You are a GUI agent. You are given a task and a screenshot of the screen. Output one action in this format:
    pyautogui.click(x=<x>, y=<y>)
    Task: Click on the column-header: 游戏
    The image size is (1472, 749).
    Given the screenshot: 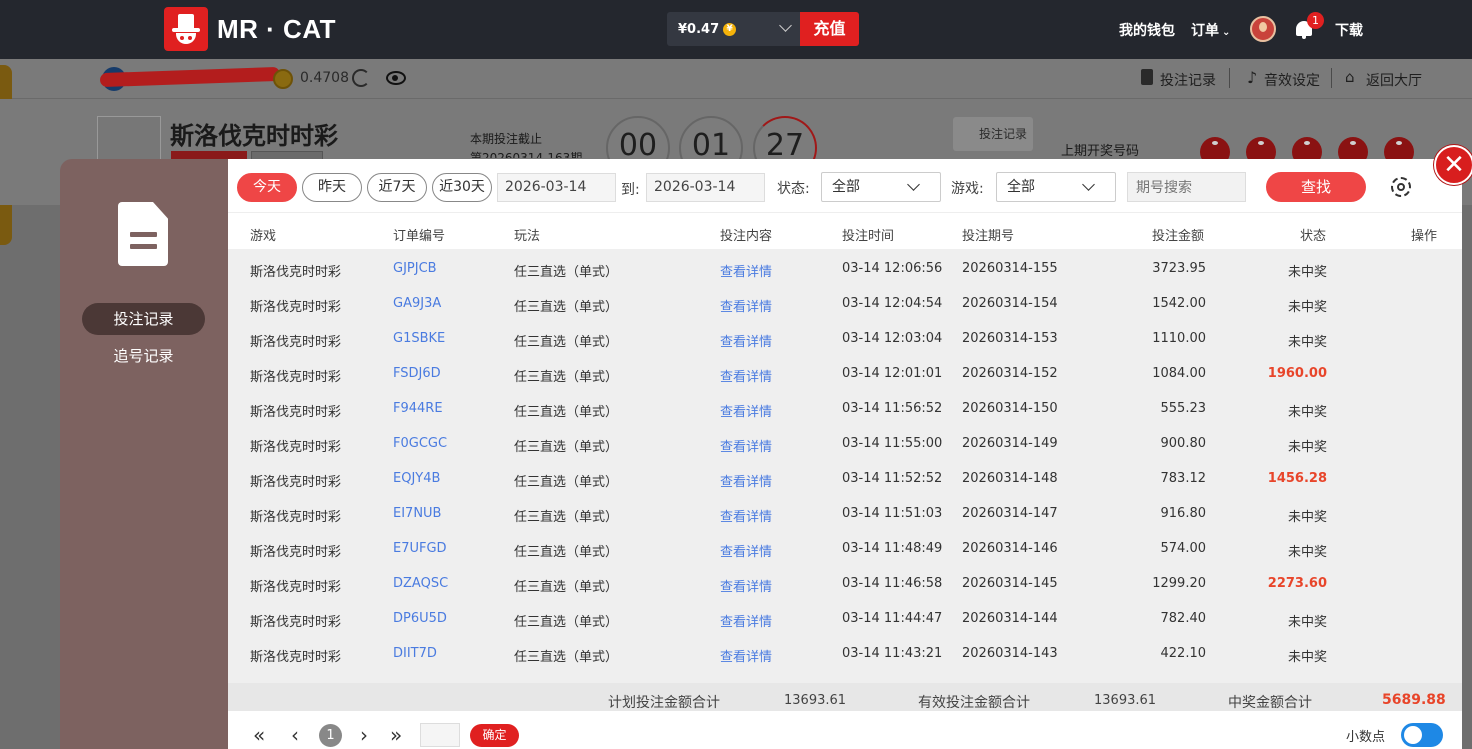 What is the action you would take?
    pyautogui.click(x=263, y=236)
    